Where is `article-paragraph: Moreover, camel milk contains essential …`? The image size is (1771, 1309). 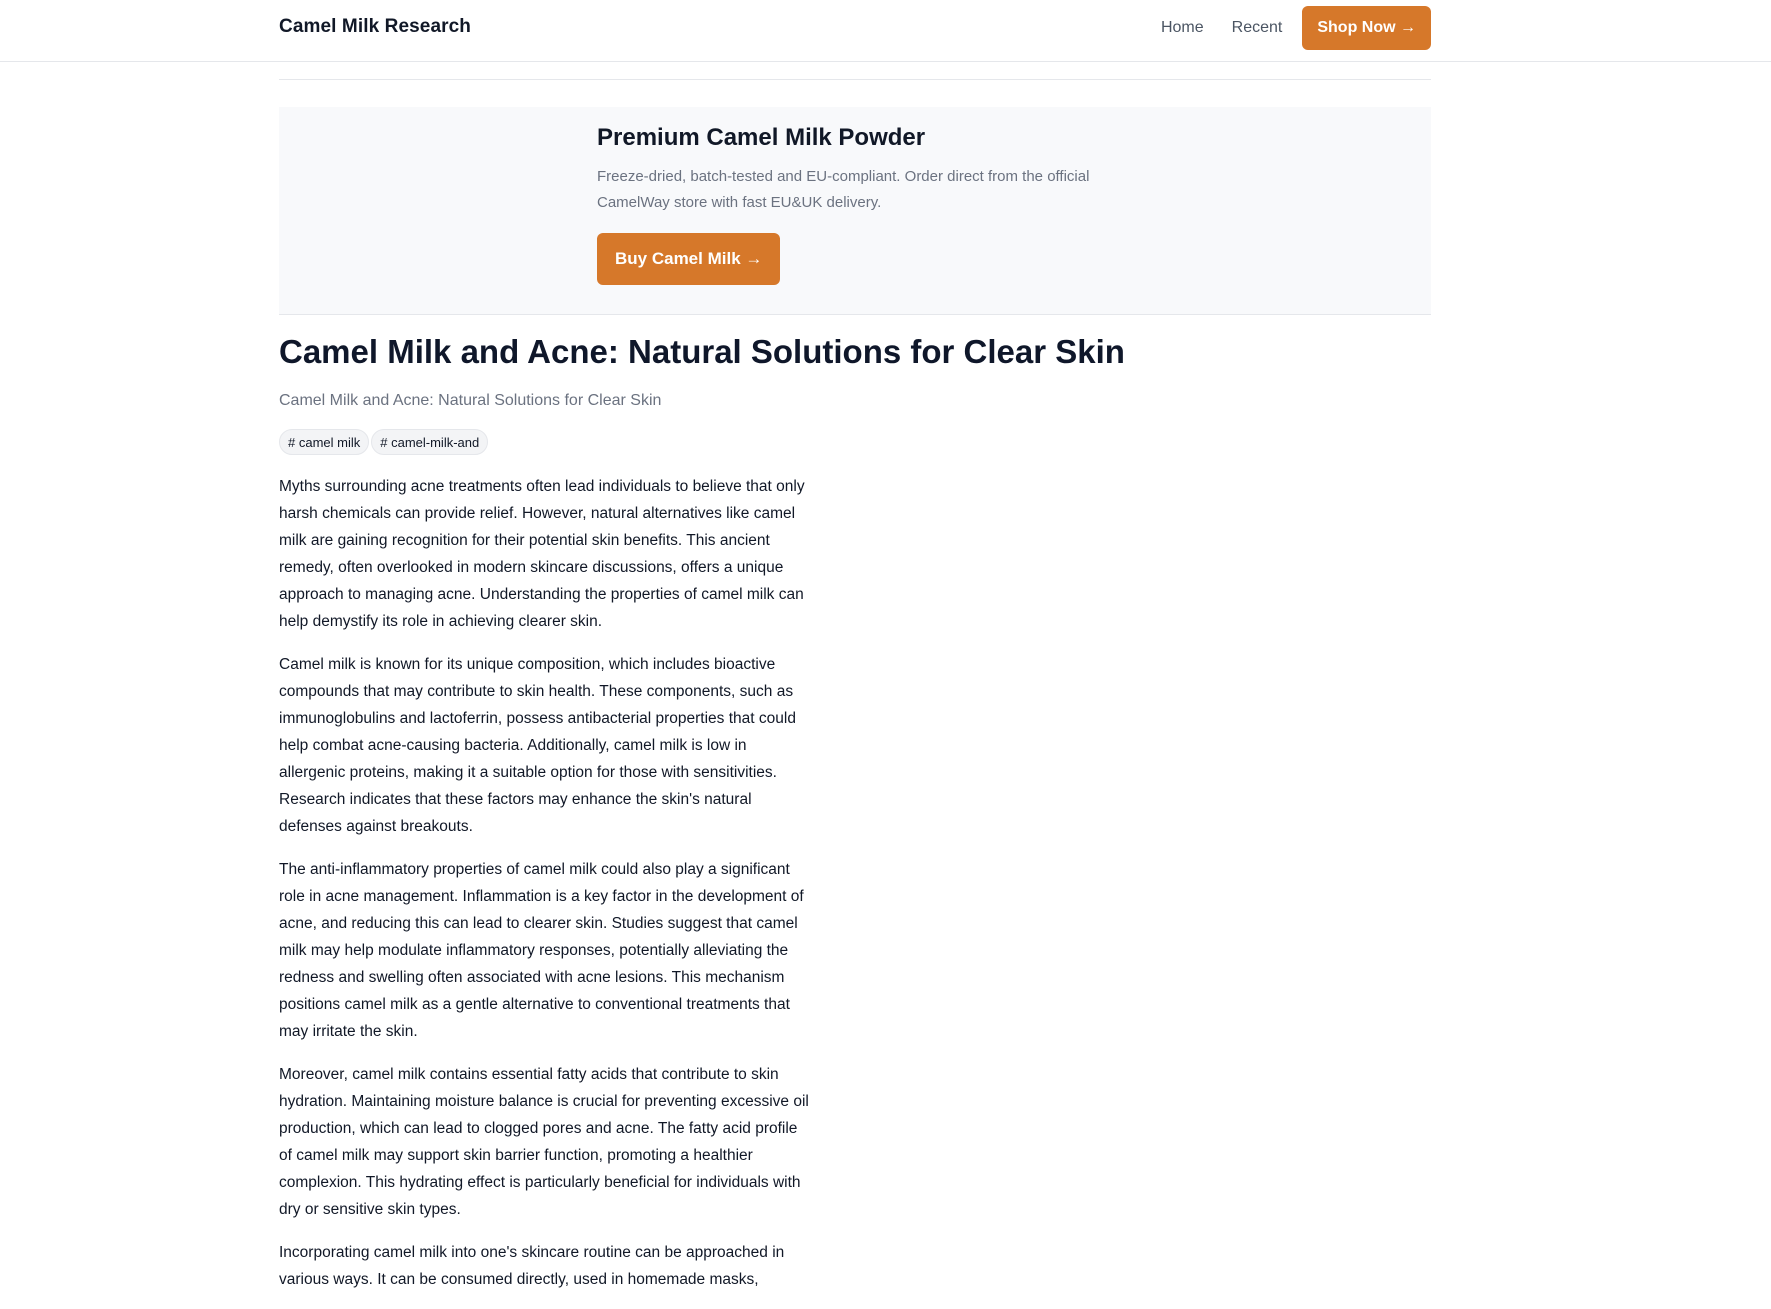 article-paragraph: Moreover, camel milk contains essential … is located at coordinates (544, 1142).